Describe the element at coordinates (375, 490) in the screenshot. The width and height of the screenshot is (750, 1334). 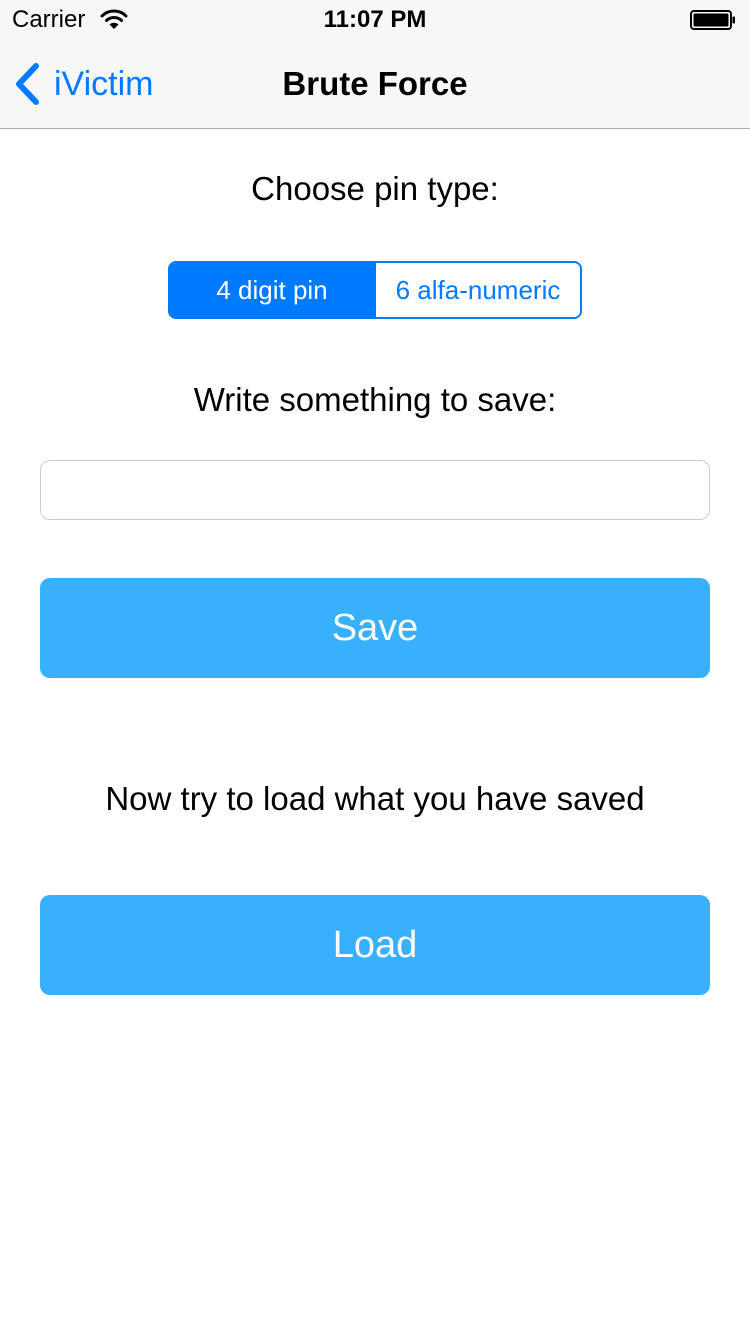
I see `save-text-input` at that location.